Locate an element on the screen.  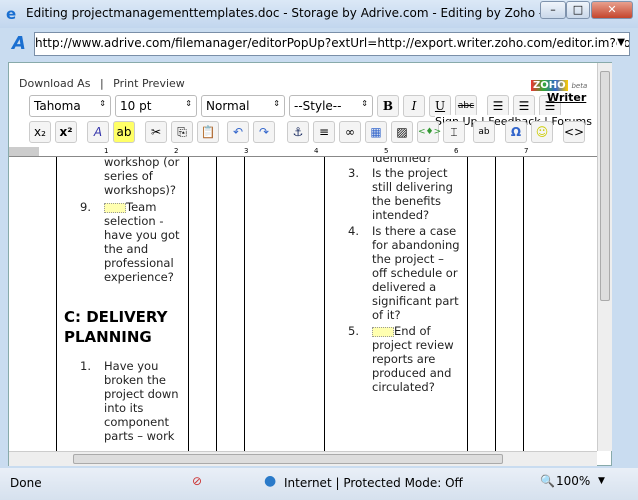
strikethrough-button: abc is located at coordinates (466, 106).